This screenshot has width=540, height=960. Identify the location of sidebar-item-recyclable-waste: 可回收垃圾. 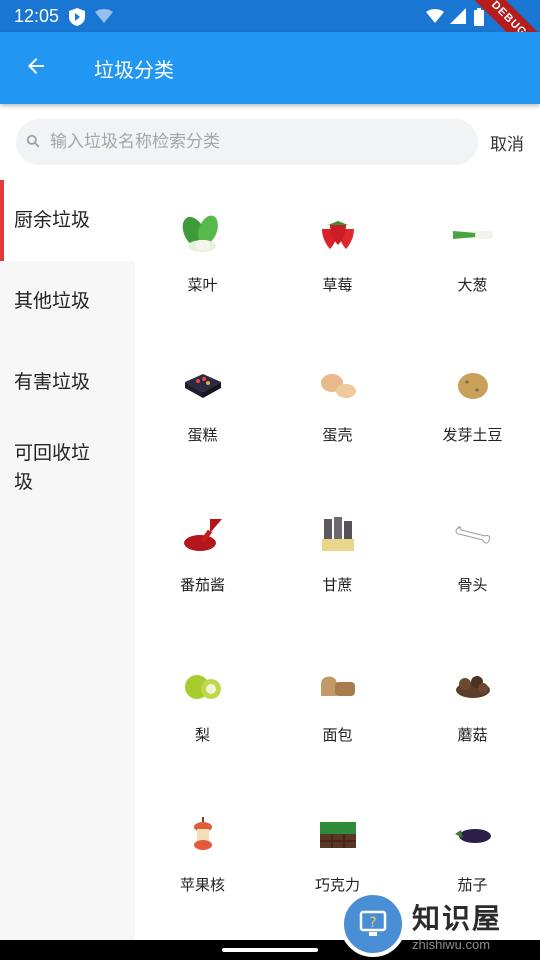
(67, 473).